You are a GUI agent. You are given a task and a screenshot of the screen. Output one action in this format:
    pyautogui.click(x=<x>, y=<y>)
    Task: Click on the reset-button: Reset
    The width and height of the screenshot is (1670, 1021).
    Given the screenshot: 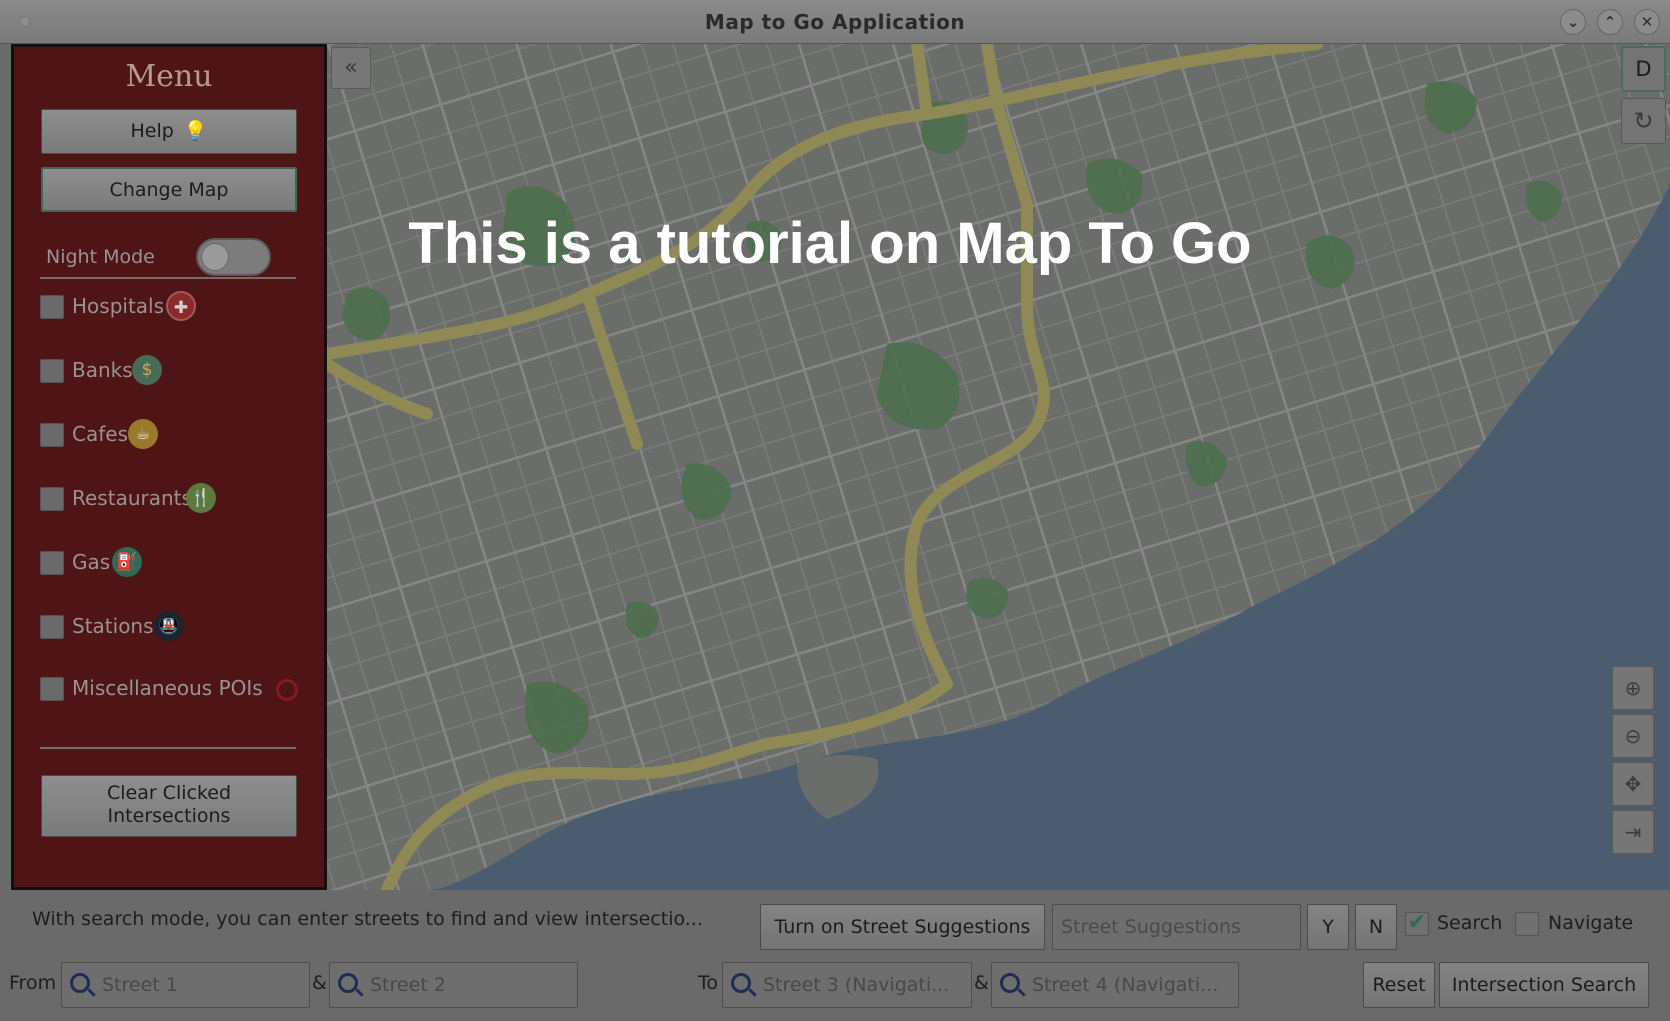 What is the action you would take?
    pyautogui.click(x=1399, y=985)
    